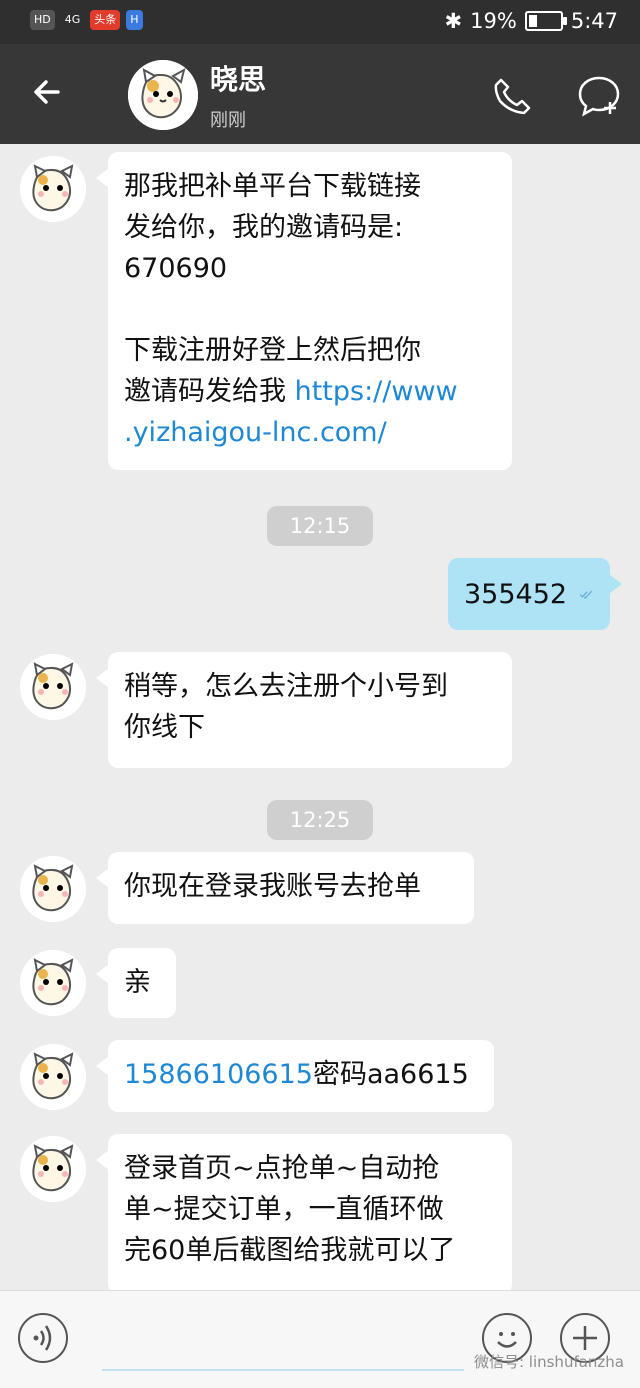  What do you see at coordinates (310, 432) in the screenshot?
I see `url-link: .yizhaigou-lnc.com/` at bounding box center [310, 432].